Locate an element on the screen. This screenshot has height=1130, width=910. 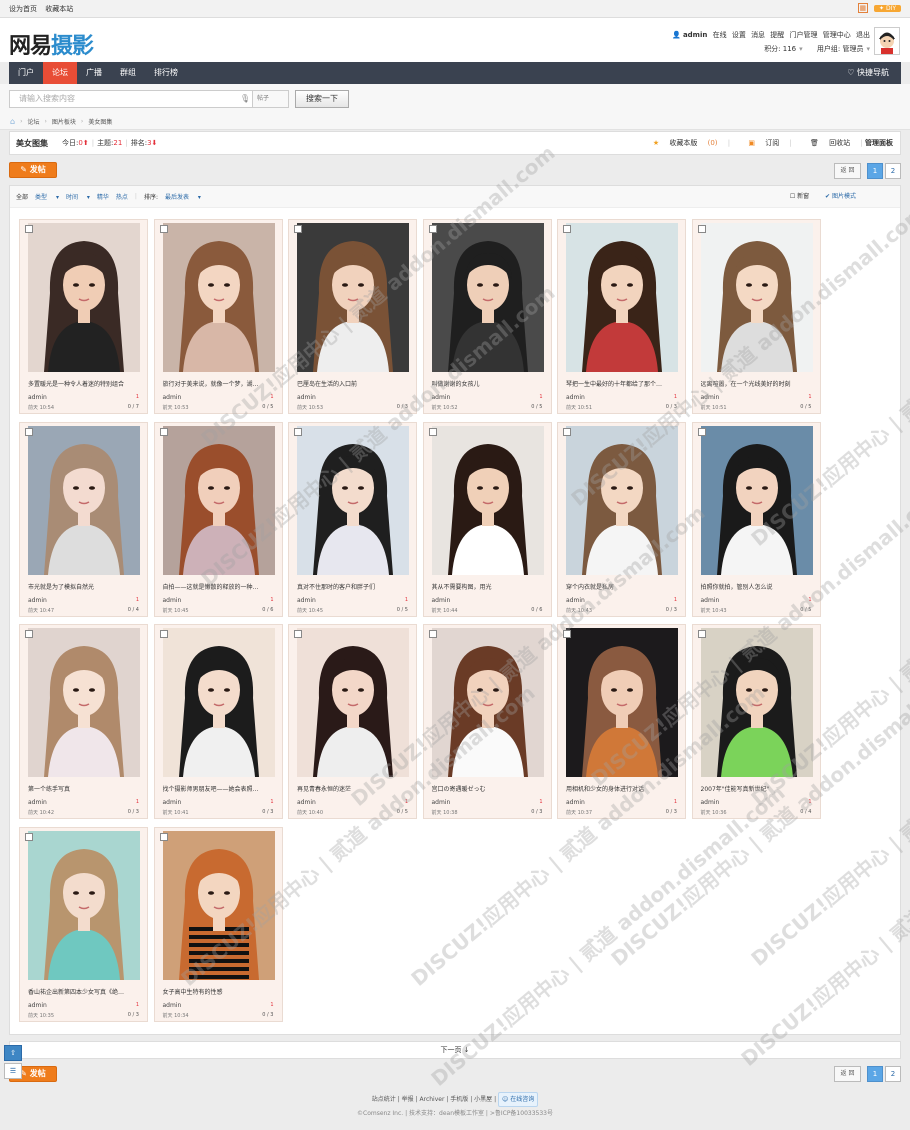
photo-card: 拍照你就拍，管别人怎么说 admin 前天 10:43 1 0 / 5 is located at coordinates (756, 519).